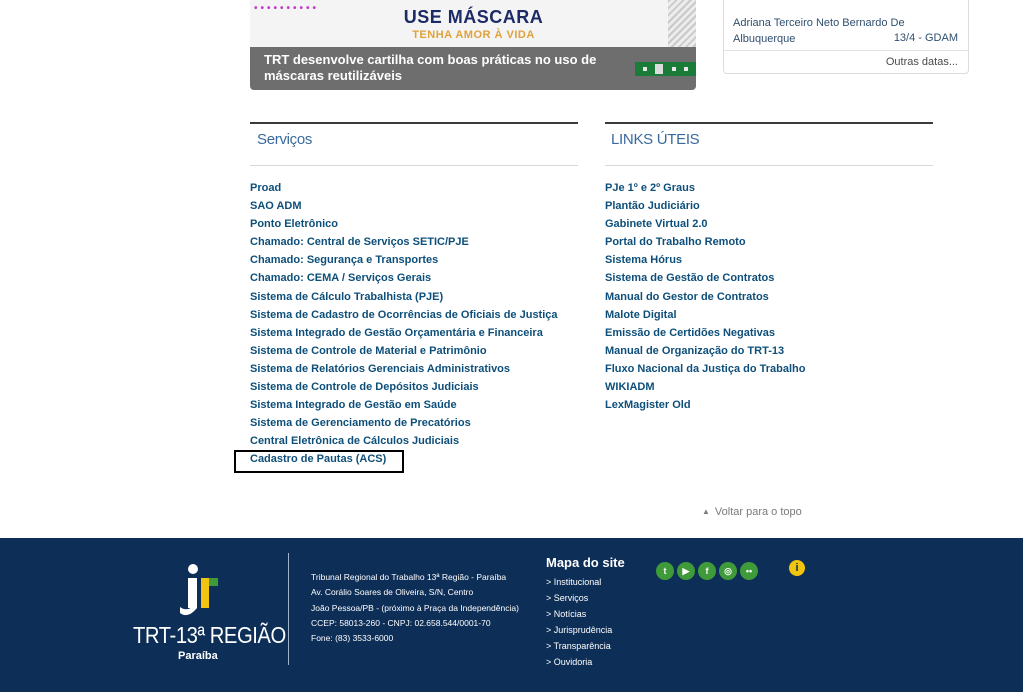 Image resolution: width=1023 pixels, height=692 pixels. What do you see at coordinates (846, 50) in the screenshot?
I see `card-divider` at bounding box center [846, 50].